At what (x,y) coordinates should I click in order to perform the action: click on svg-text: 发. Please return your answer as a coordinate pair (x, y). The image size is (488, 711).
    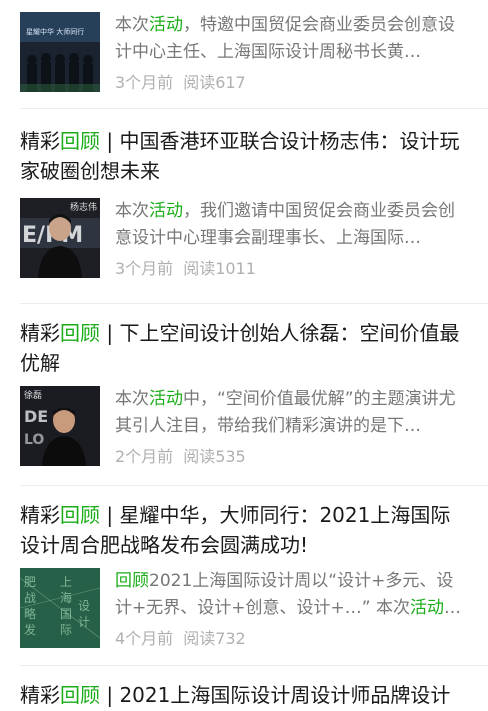
    Looking at the image, I should click on (30, 629).